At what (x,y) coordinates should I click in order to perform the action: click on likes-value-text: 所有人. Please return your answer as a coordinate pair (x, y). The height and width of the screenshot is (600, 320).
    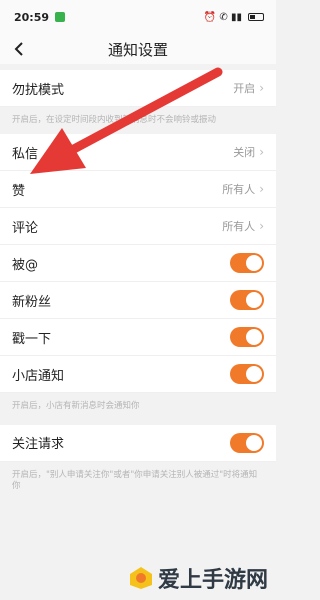
    Looking at the image, I should click on (239, 190).